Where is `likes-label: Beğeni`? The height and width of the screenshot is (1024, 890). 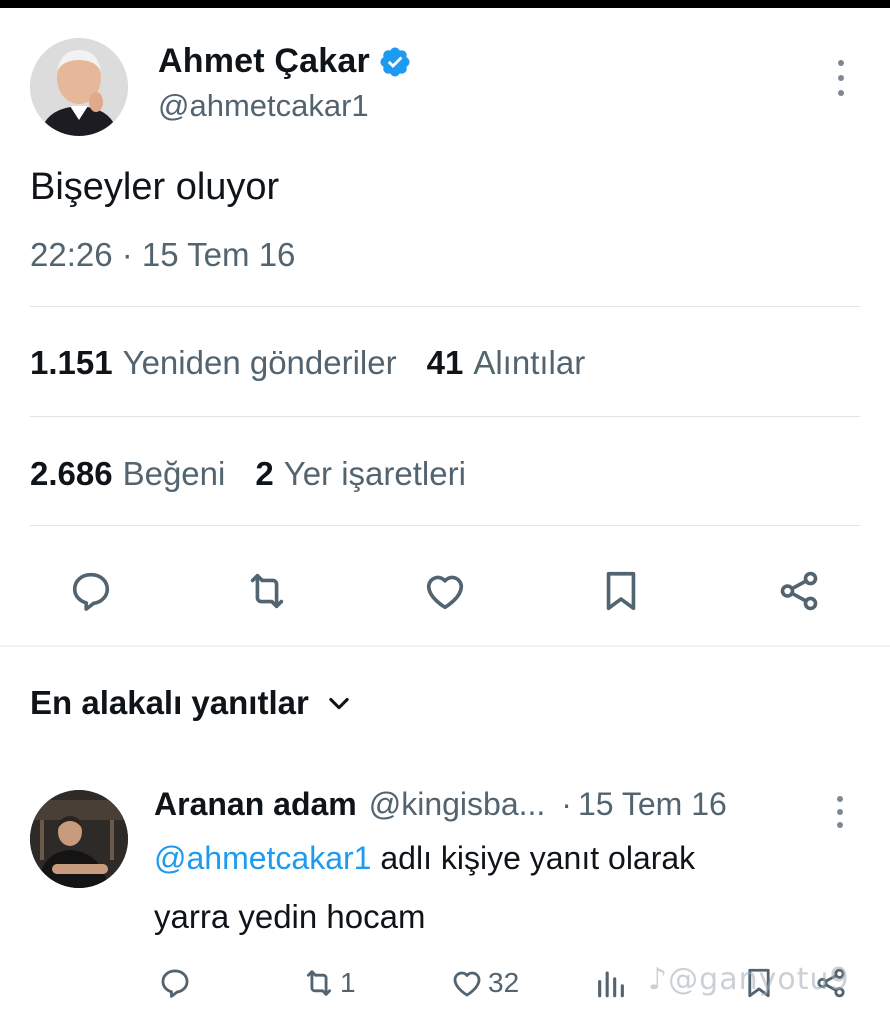 likes-label: Beğeni is located at coordinates (174, 474).